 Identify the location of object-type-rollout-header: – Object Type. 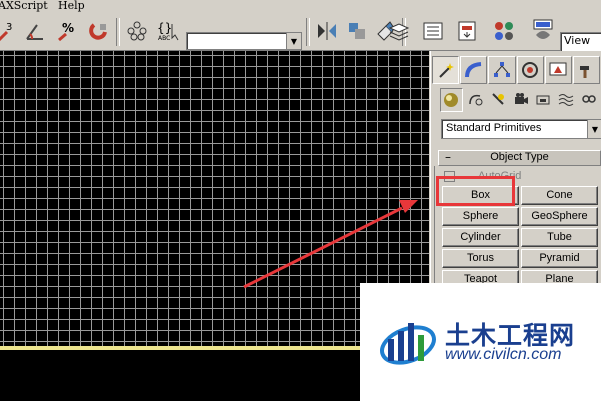
(519, 158).